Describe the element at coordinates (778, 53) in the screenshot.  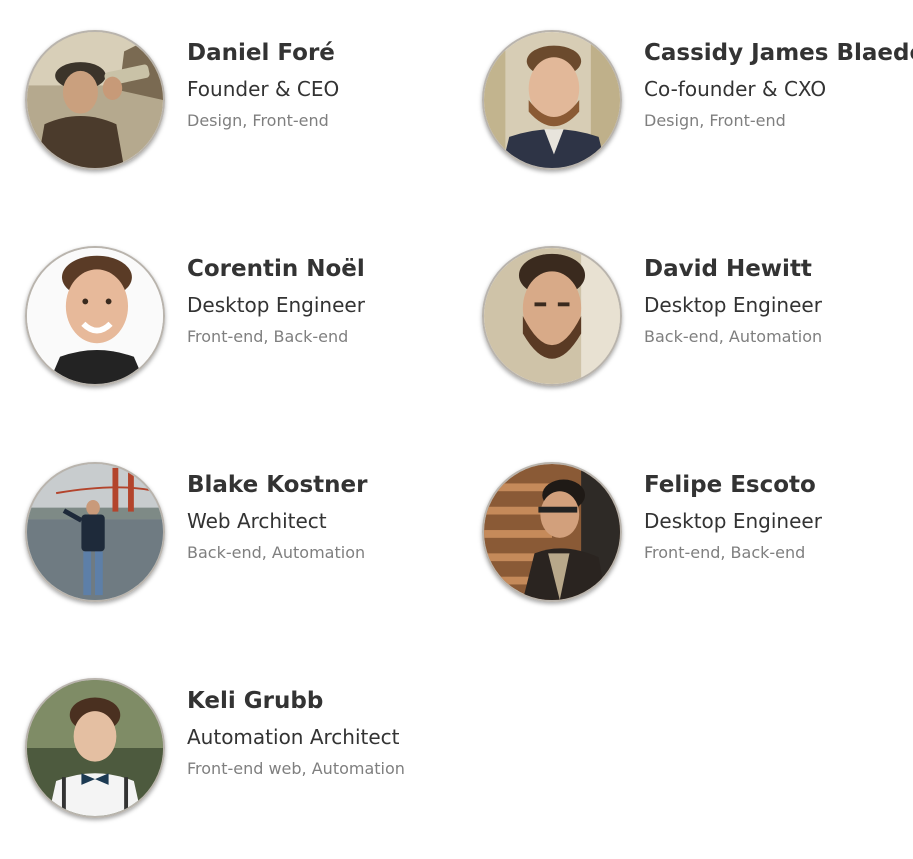
I see `member-name: Cassidy James Blaede` at that location.